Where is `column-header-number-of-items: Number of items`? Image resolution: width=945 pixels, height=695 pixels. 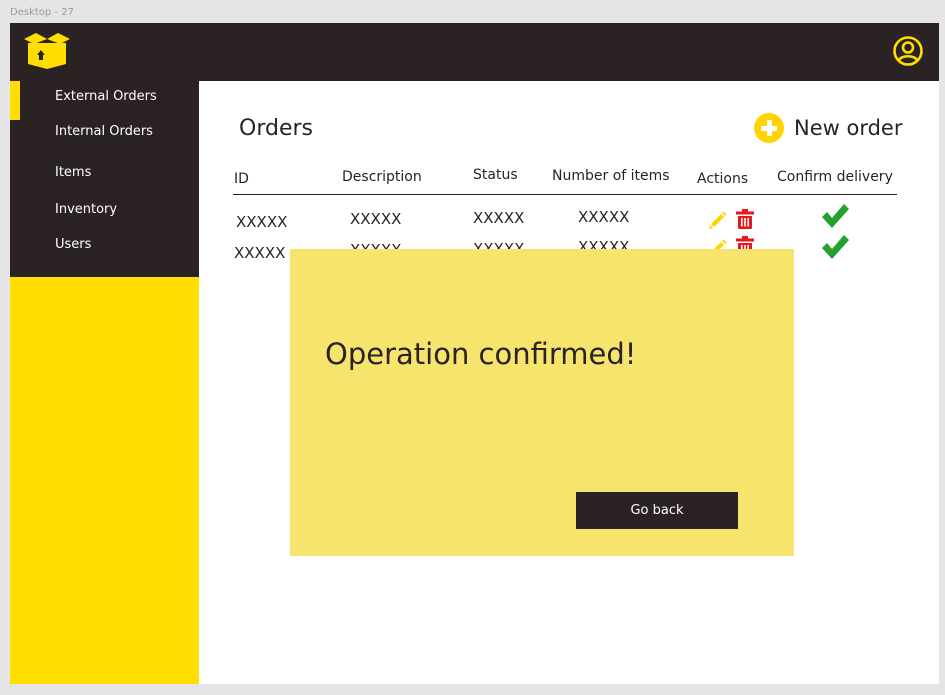
column-header-number-of-items: Number of items is located at coordinates (611, 176).